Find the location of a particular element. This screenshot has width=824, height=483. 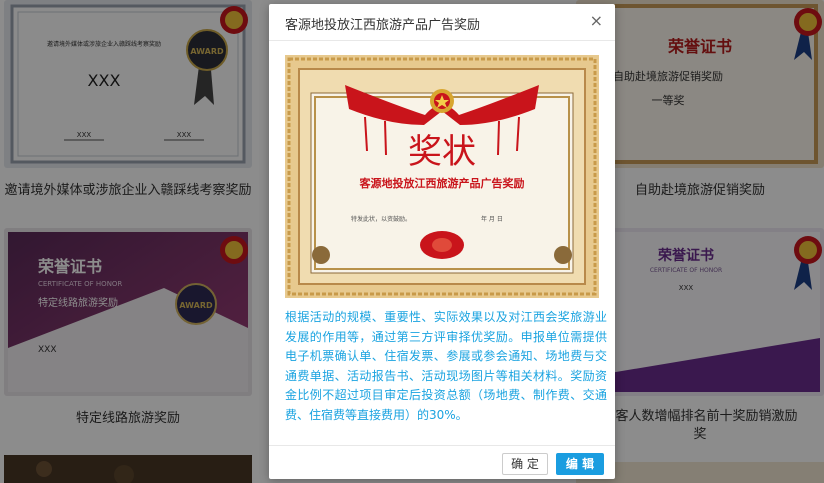

close-icon: × is located at coordinates (596, 20).